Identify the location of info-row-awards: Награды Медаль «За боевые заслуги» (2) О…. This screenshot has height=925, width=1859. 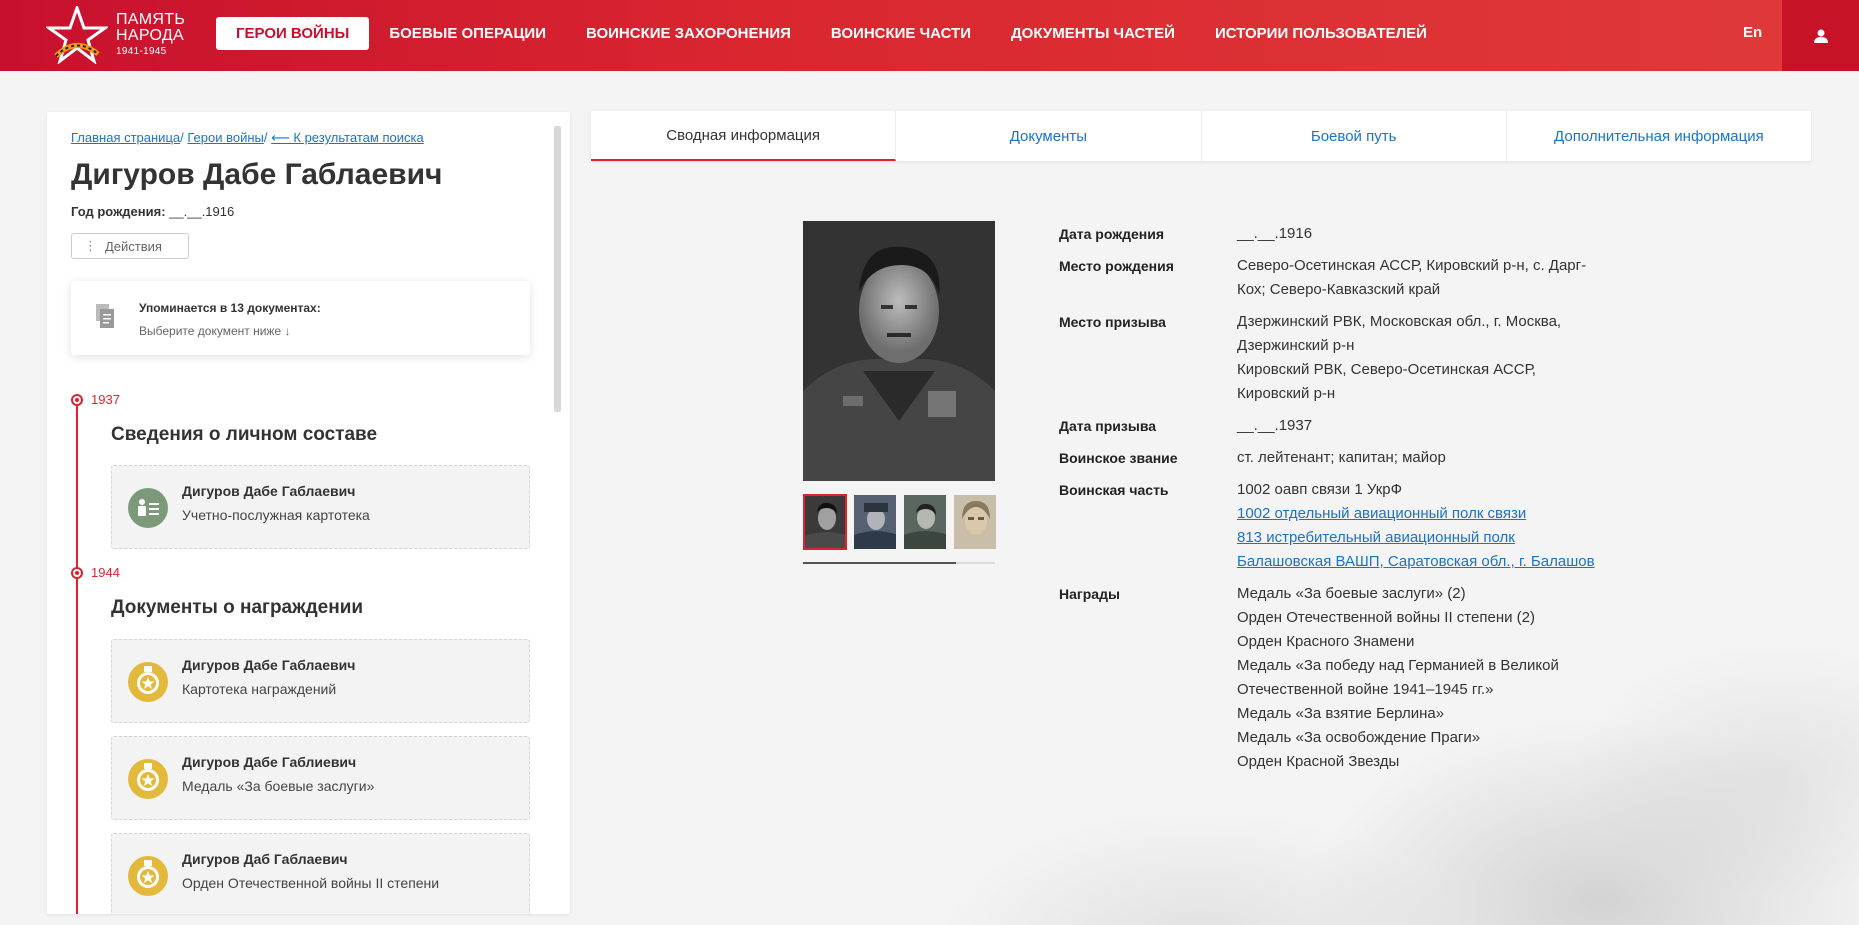
(1339, 678).